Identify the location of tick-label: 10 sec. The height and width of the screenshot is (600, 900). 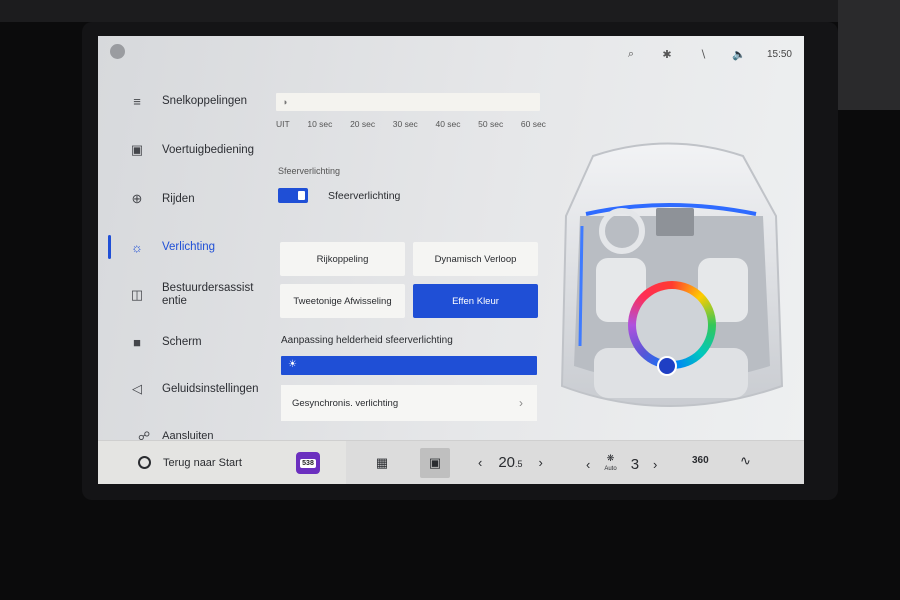
(320, 124).